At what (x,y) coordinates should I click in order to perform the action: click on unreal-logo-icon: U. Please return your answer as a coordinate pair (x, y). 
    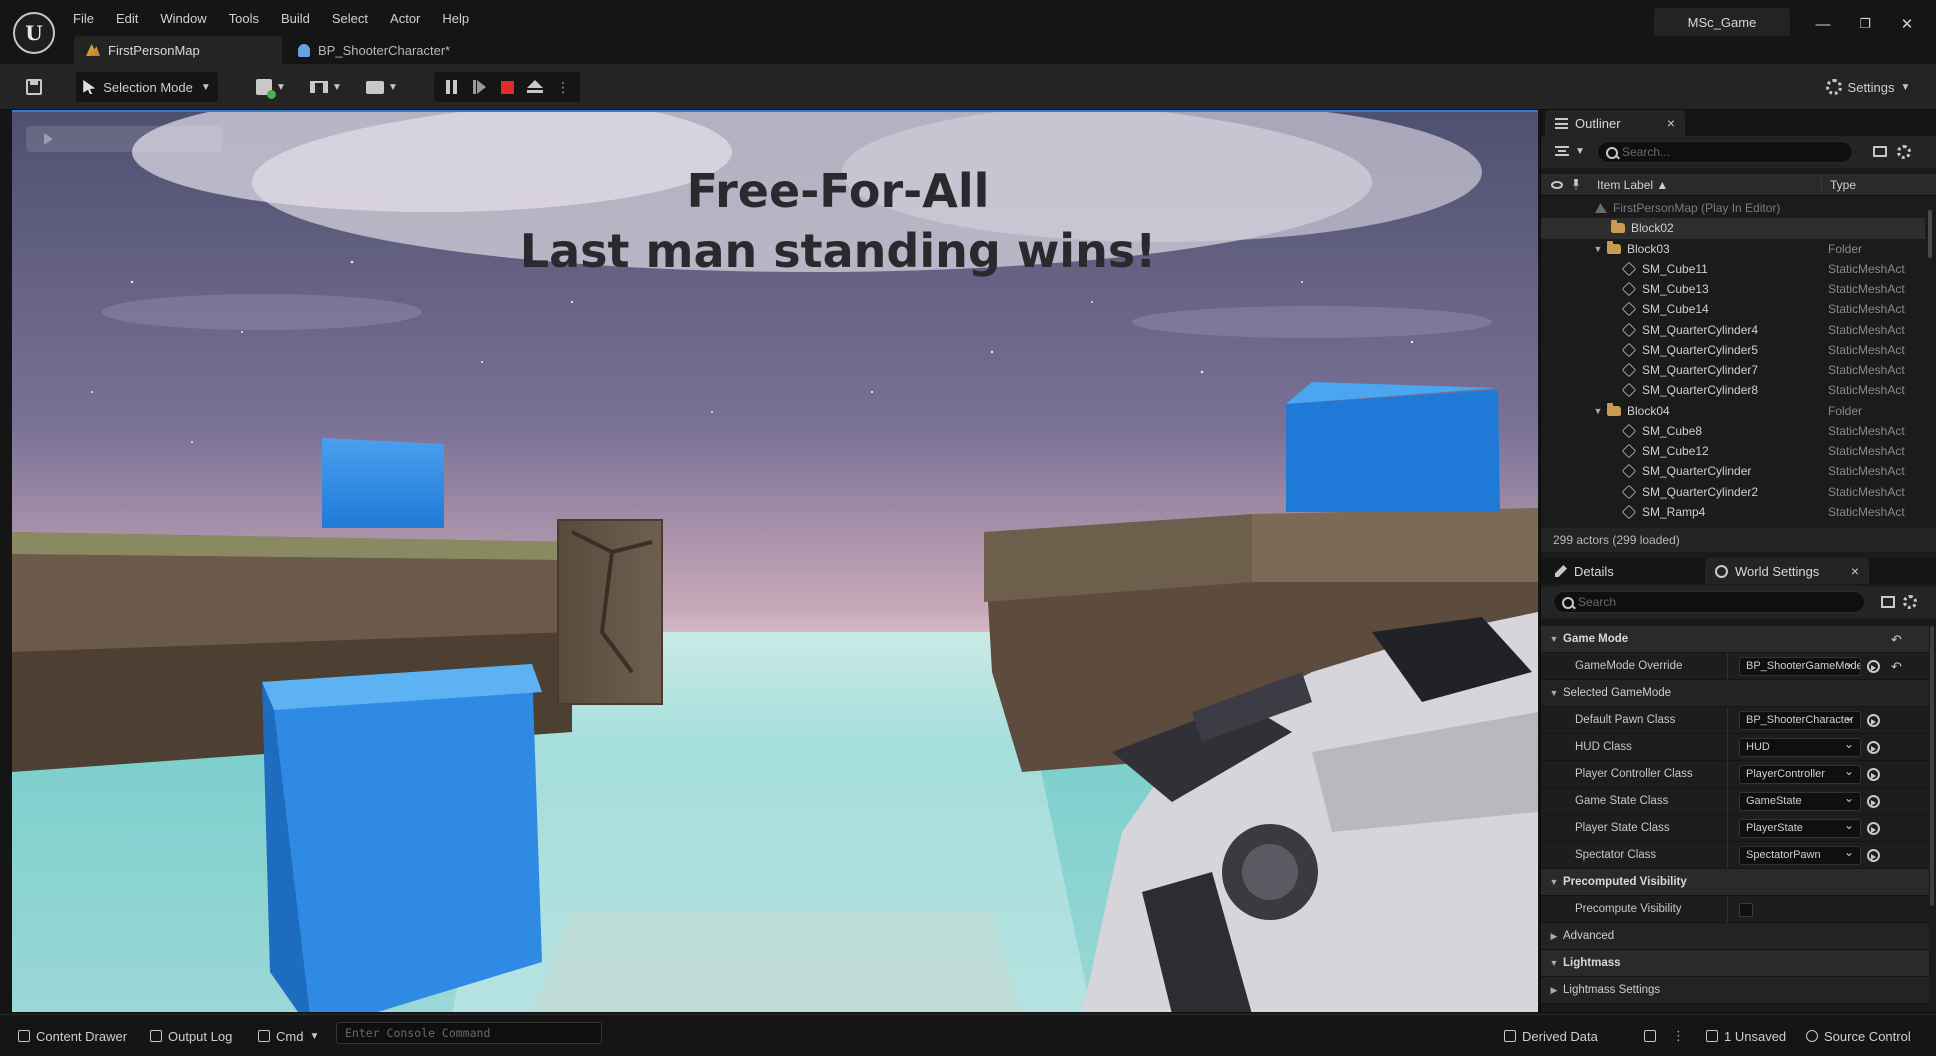
    Looking at the image, I should click on (34, 33).